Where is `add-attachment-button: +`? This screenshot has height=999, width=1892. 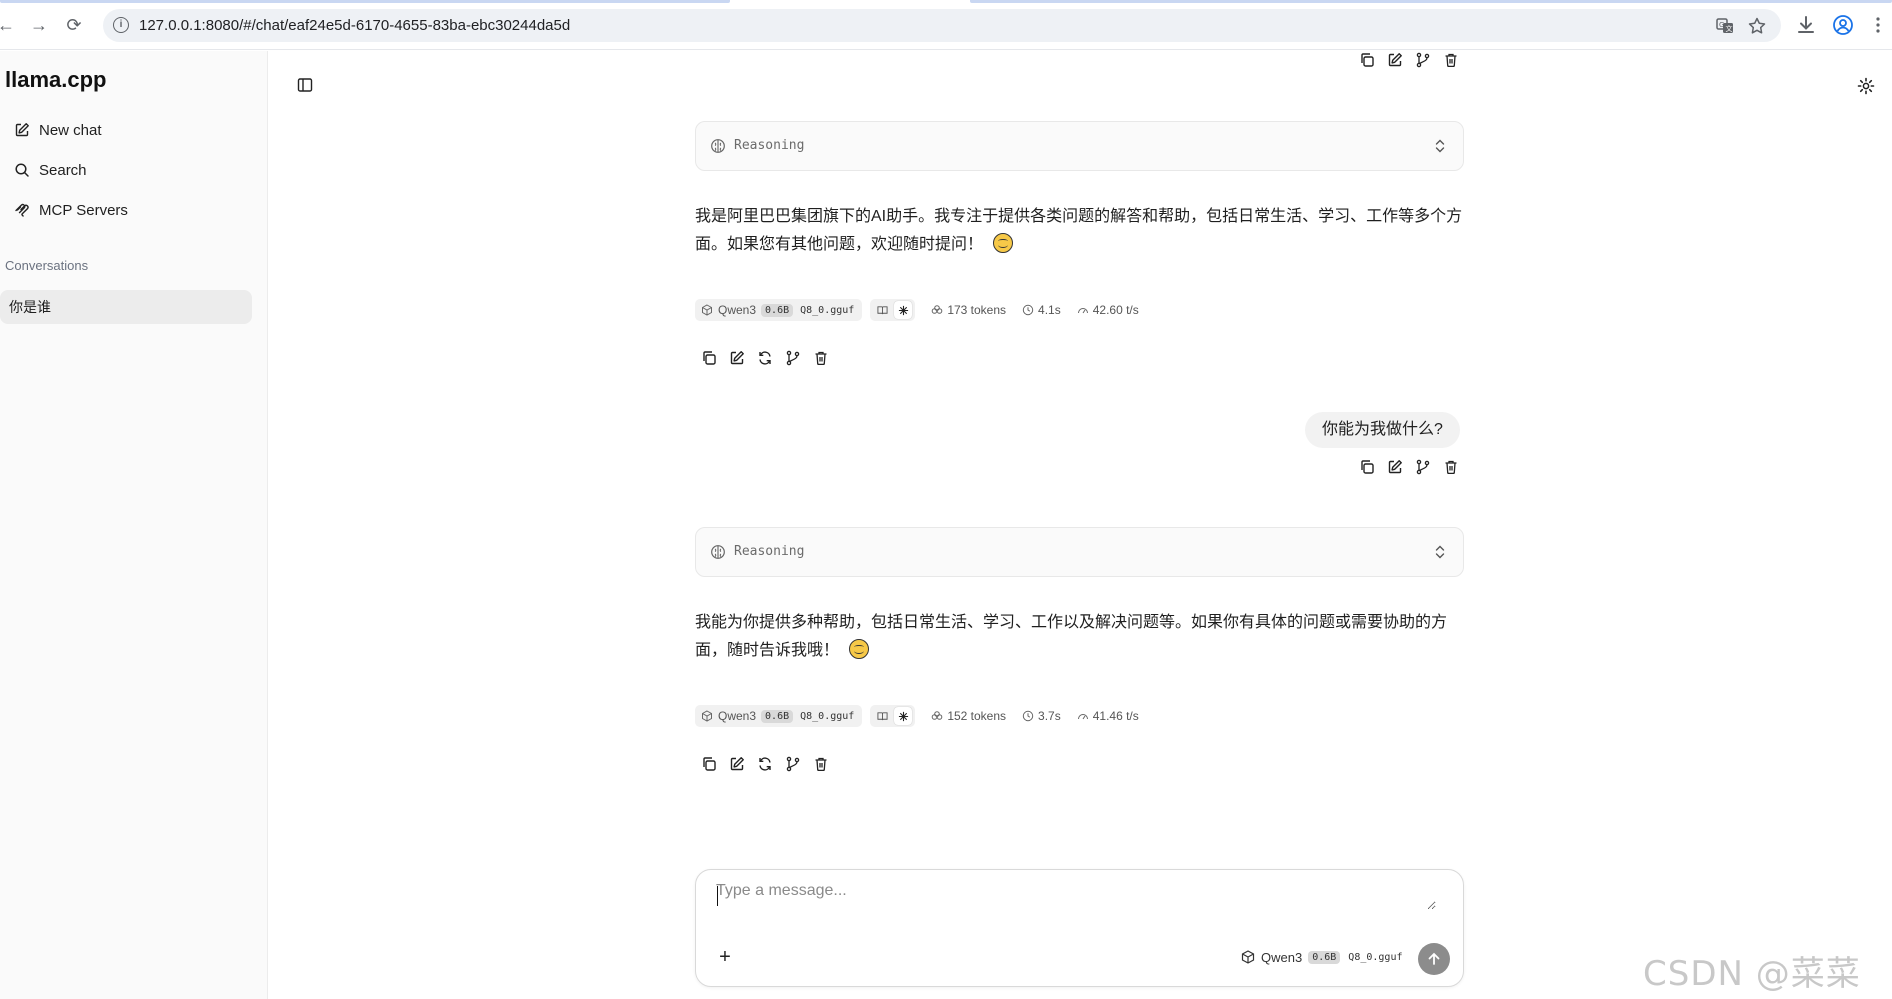
add-attachment-button: + is located at coordinates (725, 958).